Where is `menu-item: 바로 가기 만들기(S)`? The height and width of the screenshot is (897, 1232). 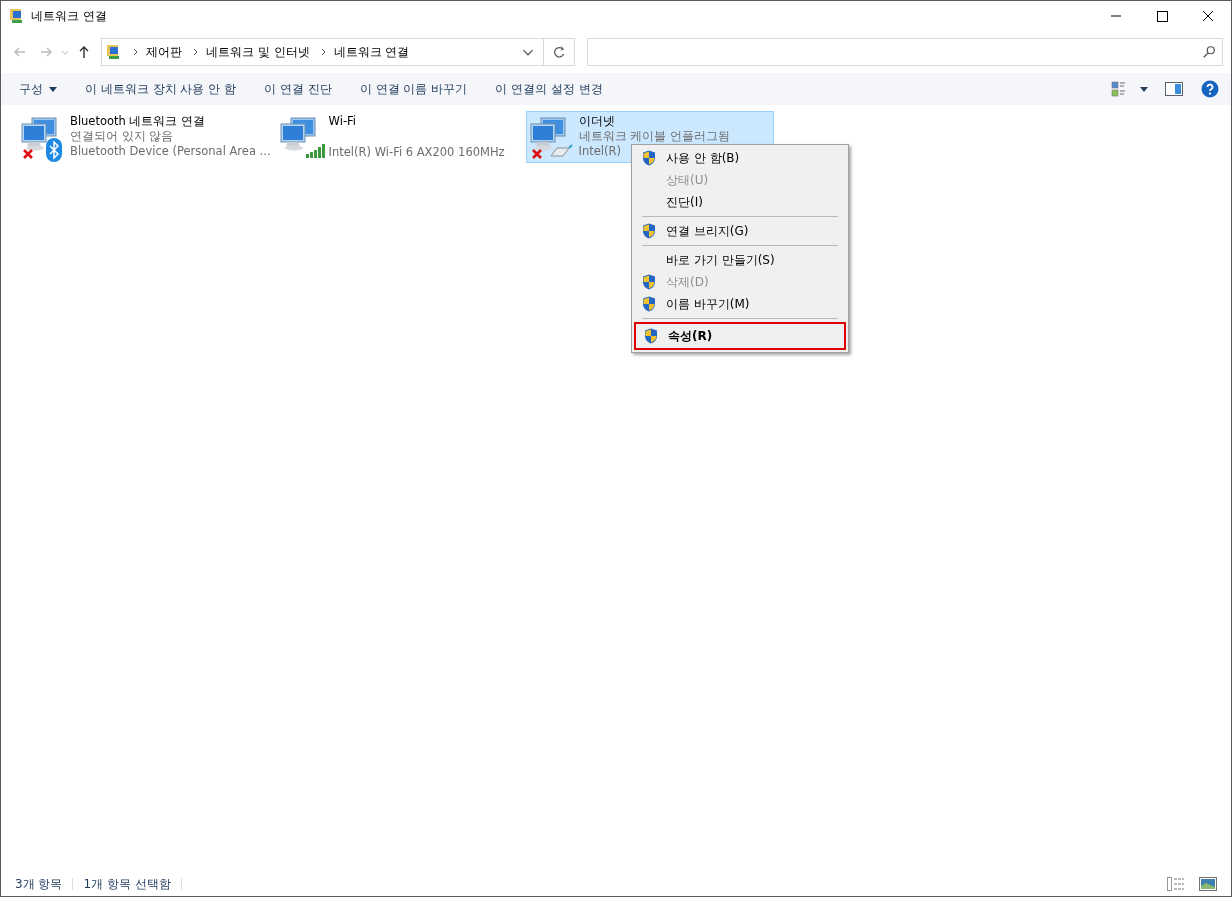 menu-item: 바로 가기 만들기(S) is located at coordinates (740, 260).